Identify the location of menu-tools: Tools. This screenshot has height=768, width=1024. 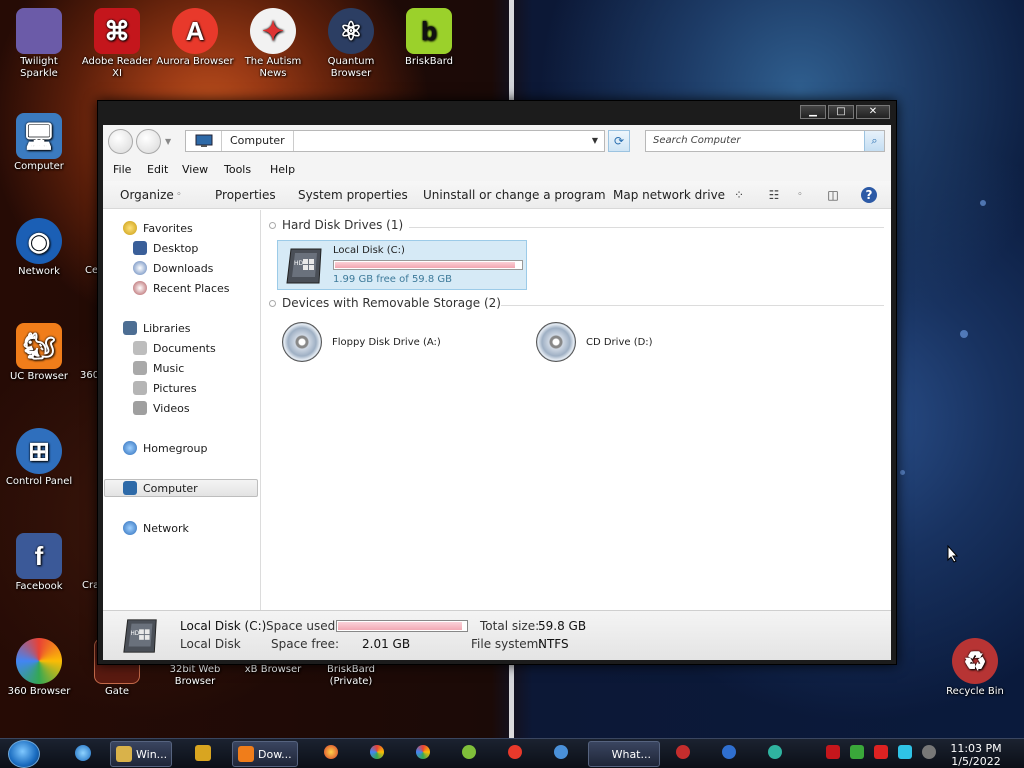
(237, 169).